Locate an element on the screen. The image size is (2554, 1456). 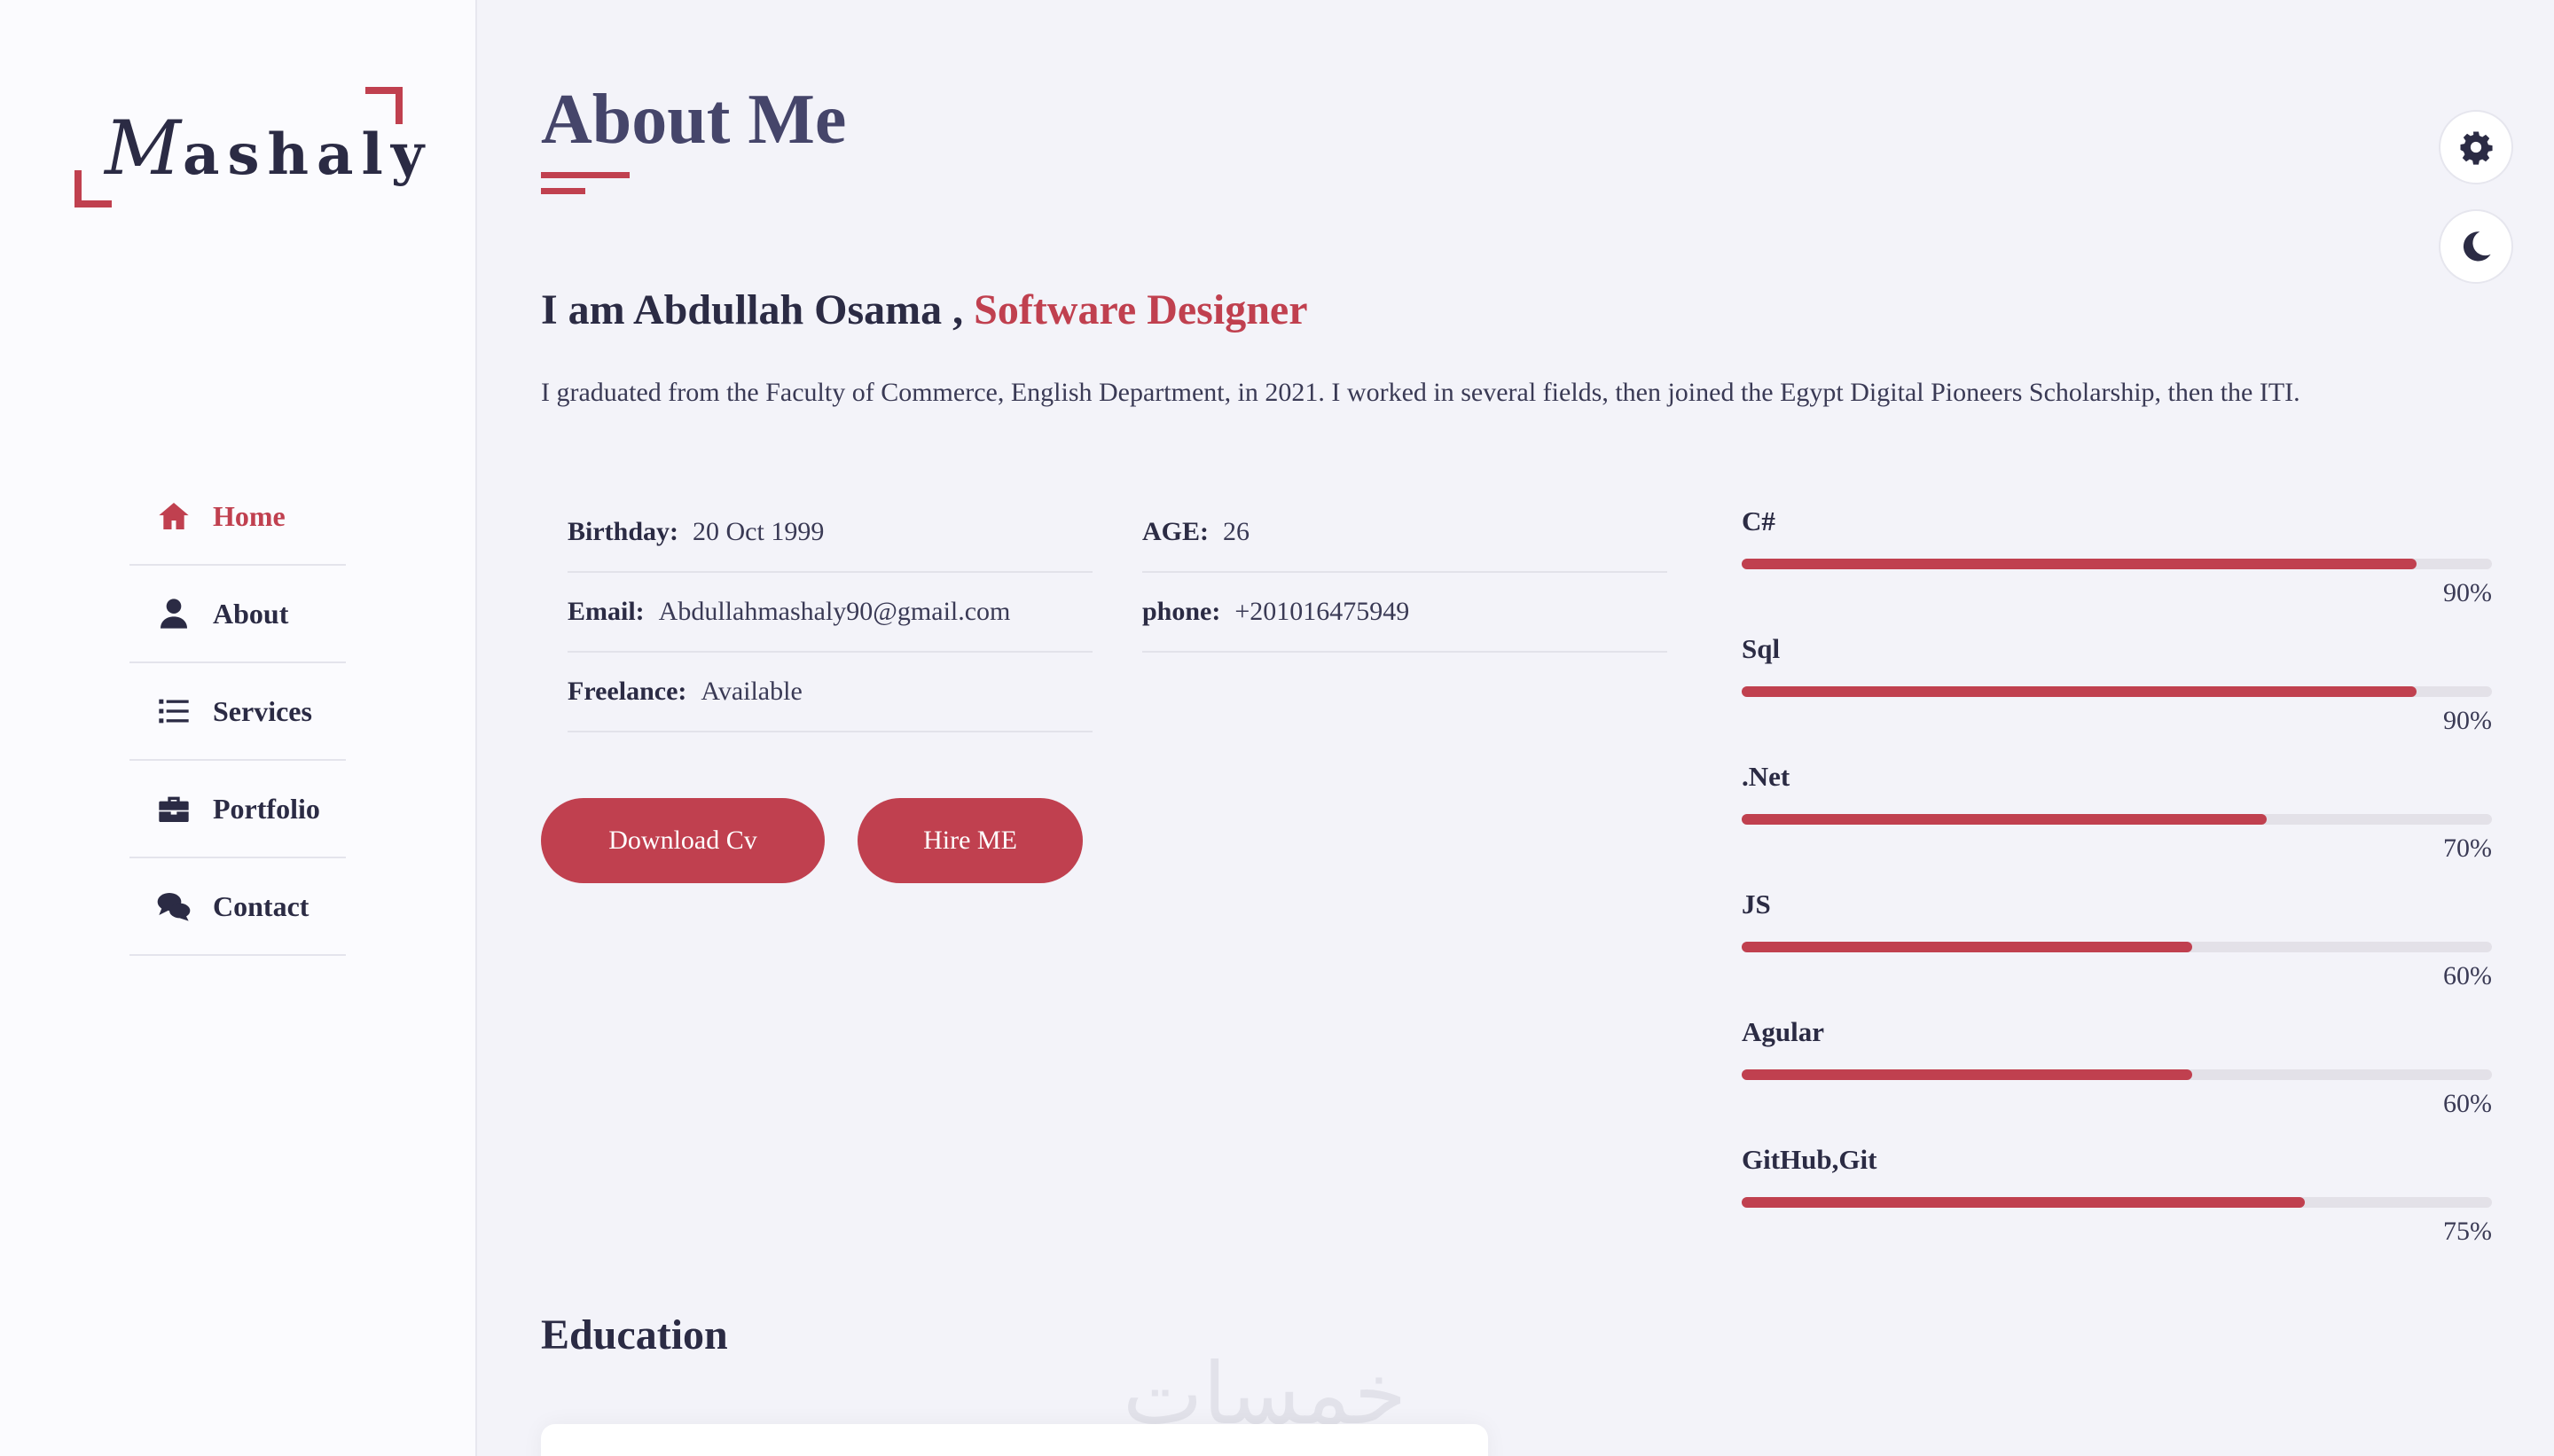
info-value: Available is located at coordinates (752, 691).